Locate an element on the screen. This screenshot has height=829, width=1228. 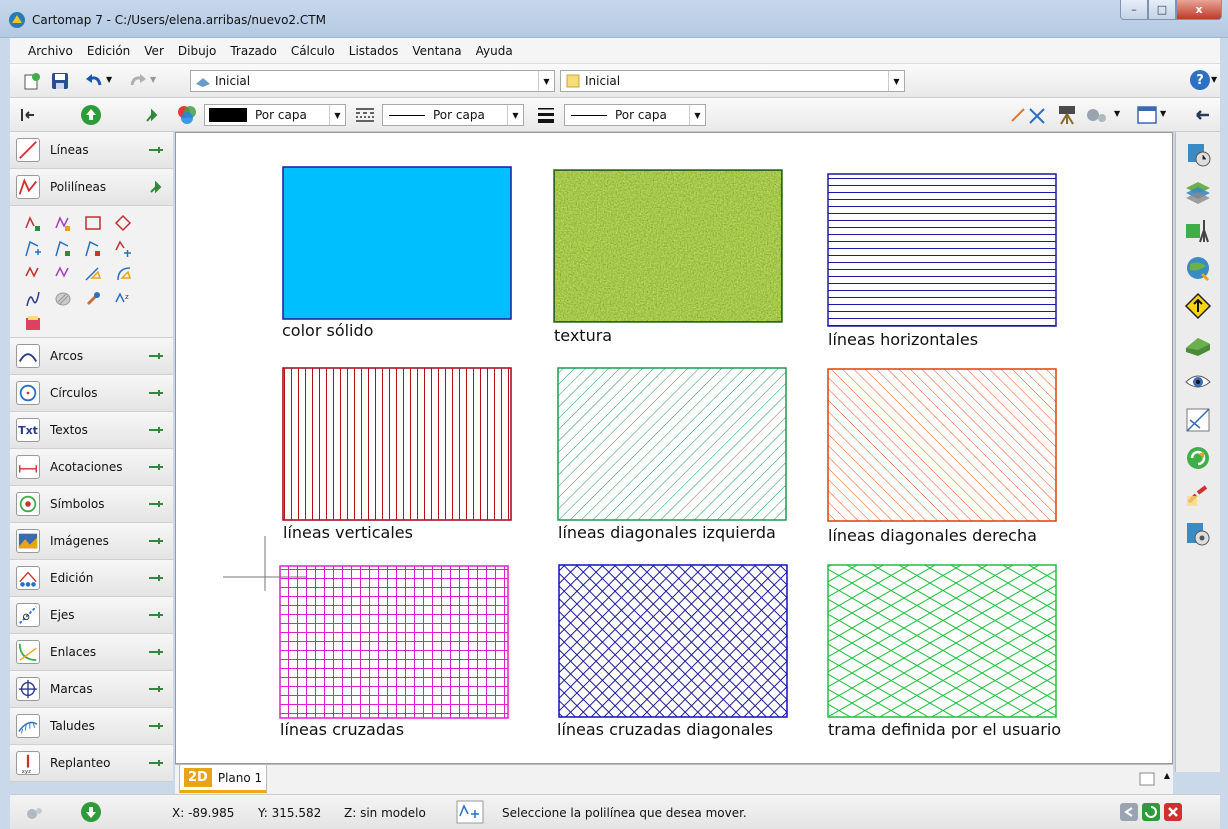
panel-item-replanteo: xyz Replanteo is located at coordinates (91, 763).